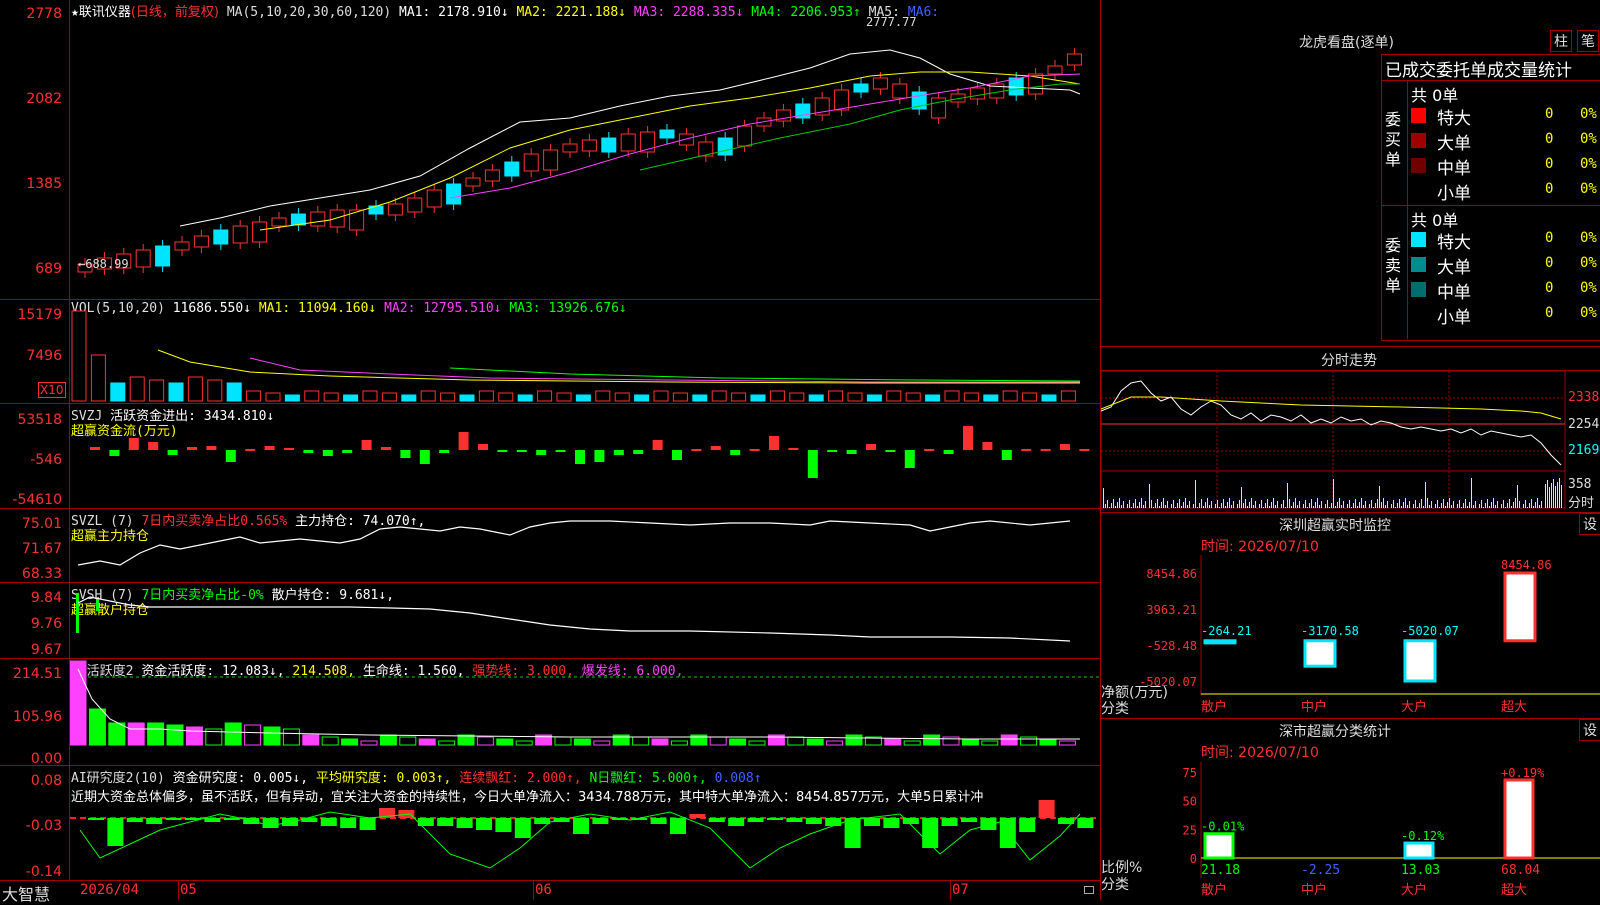 The width and height of the screenshot is (1600, 905). I want to click on price-axis-label: 689, so click(48, 269).